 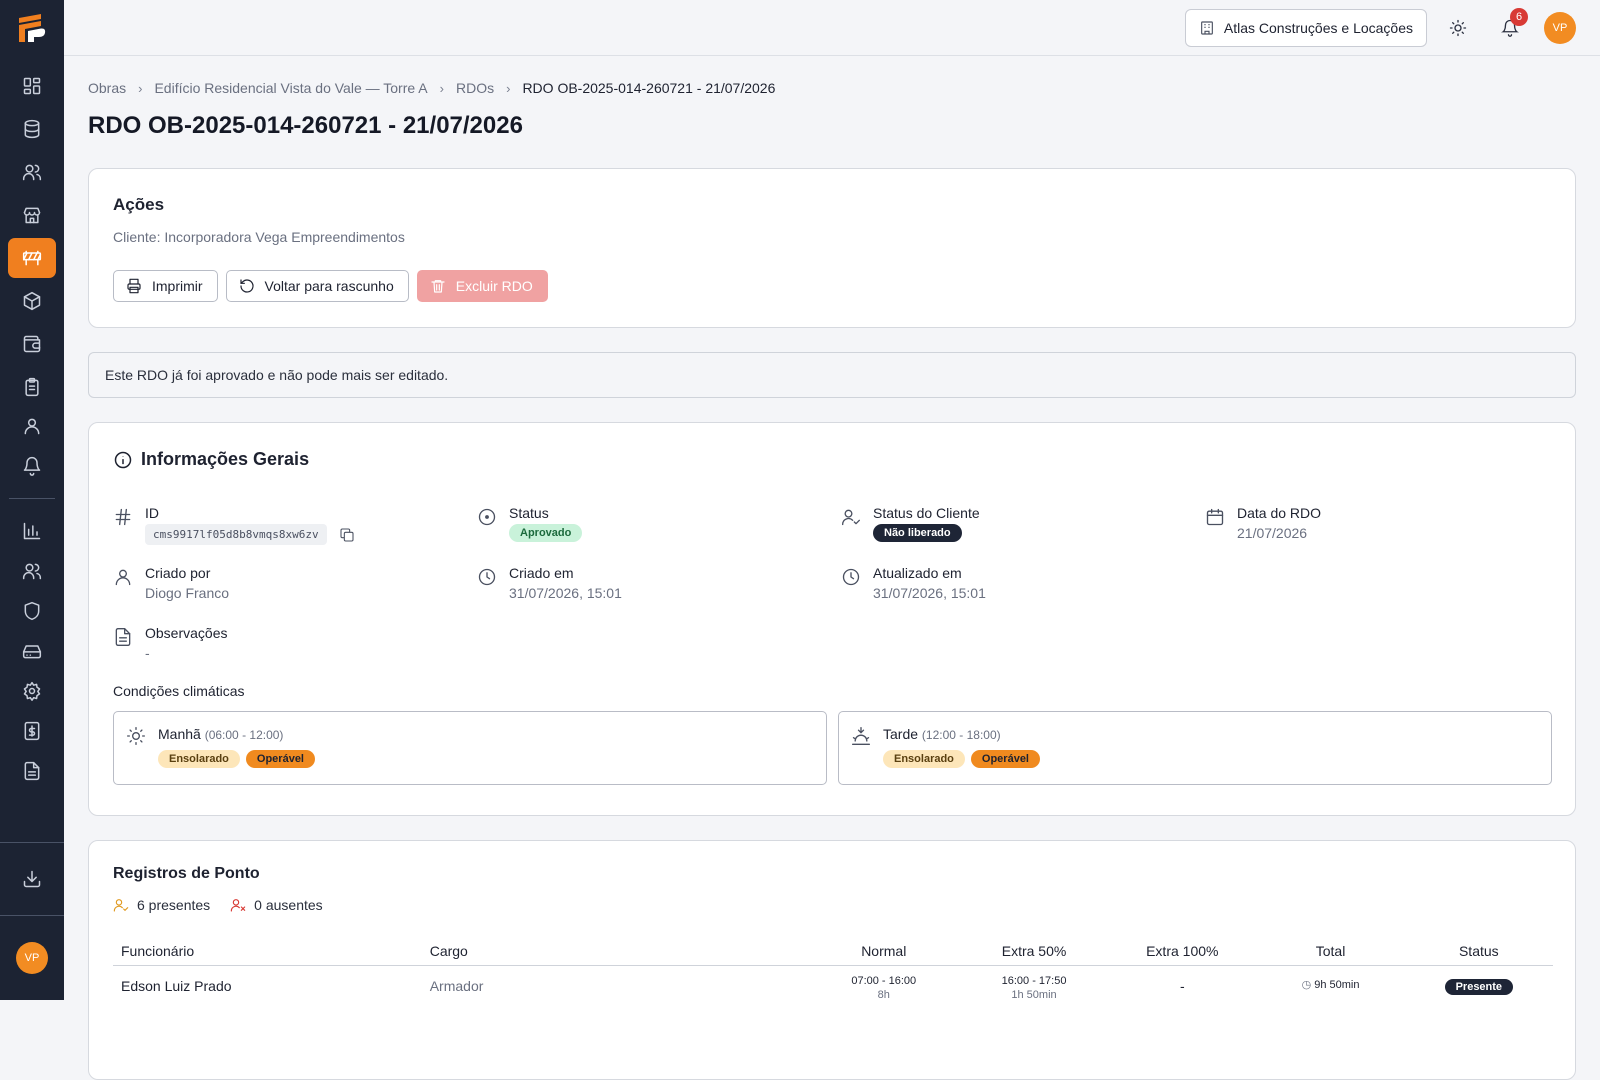 I want to click on nav-reports, so click(x=32, y=531).